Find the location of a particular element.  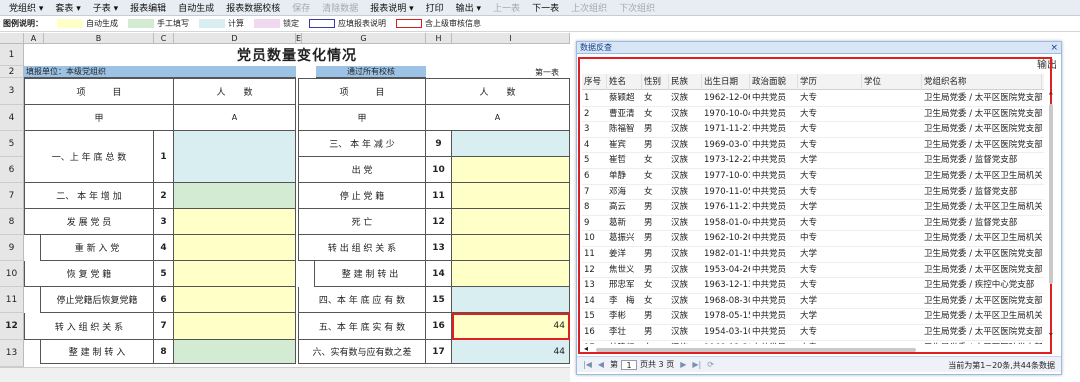

grid-row: 4 崔宾 男 汉族 1969-03-07 中共党员 大专 卫生局党委 / 太平区医院党支部 is located at coordinates (813, 146).